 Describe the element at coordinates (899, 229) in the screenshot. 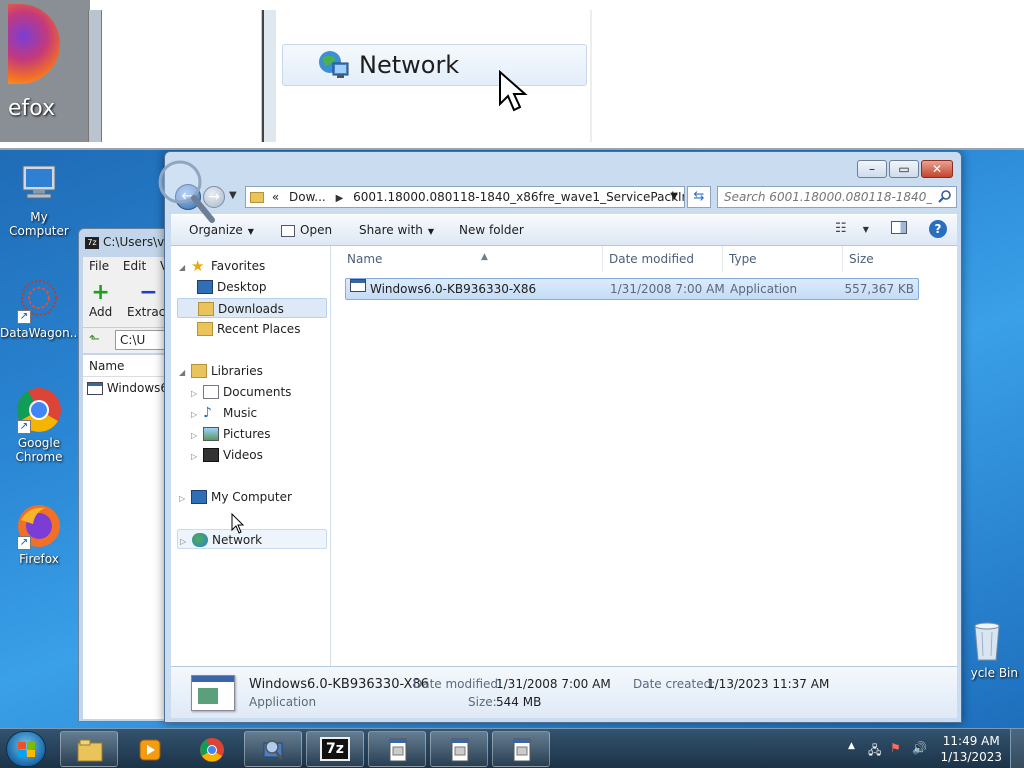

I see `preview-pane-button` at that location.